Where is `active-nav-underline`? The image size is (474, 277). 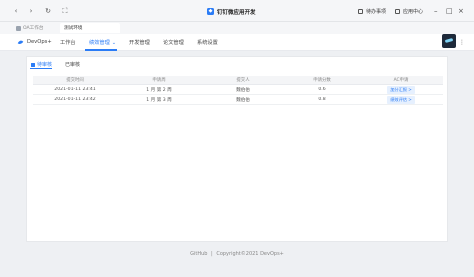 active-nav-underline is located at coordinates (101, 50).